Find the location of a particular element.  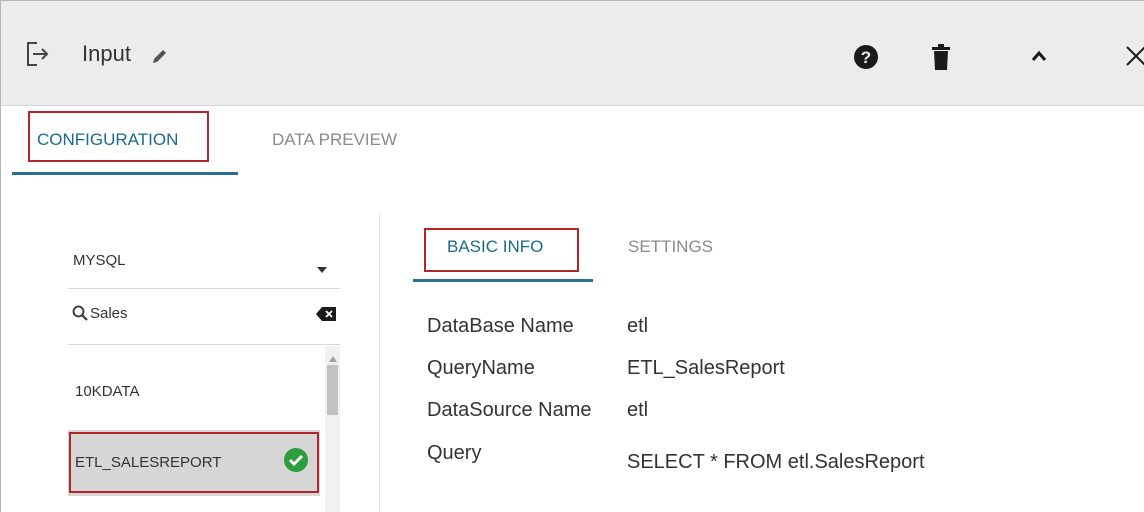

database-name-label: DataBase Name is located at coordinates (500, 326).